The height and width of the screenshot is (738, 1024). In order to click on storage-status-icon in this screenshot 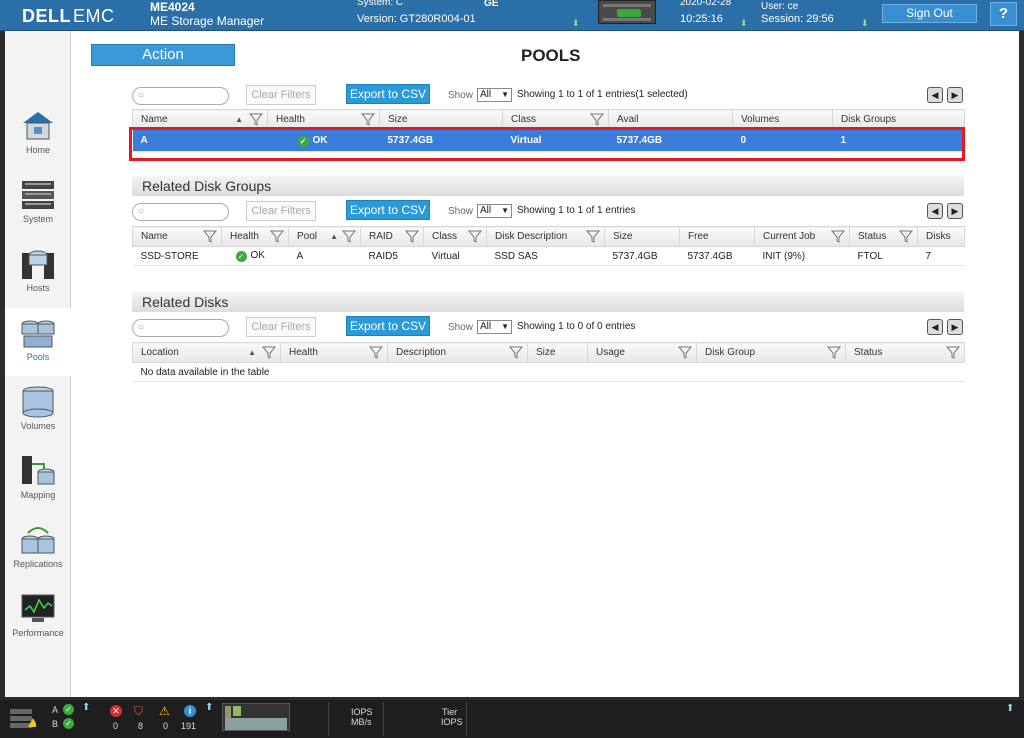, I will do `click(23, 718)`.